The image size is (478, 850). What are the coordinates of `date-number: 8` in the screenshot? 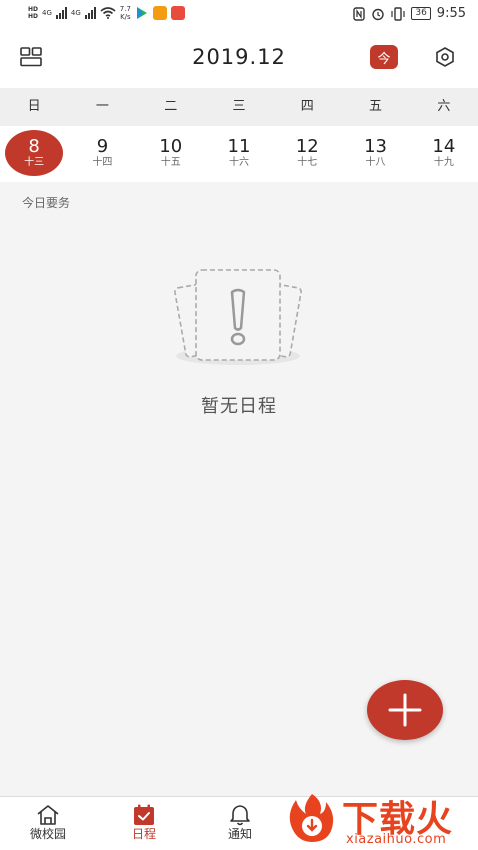 It's located at (34, 146).